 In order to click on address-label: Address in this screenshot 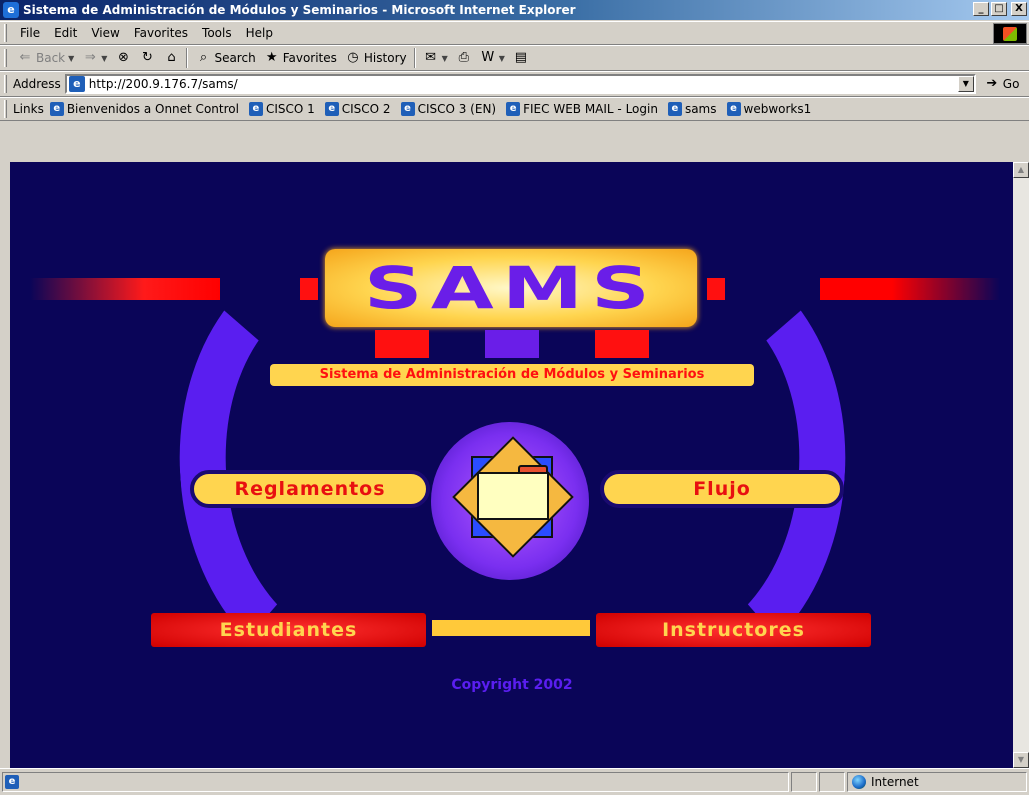, I will do `click(37, 84)`.